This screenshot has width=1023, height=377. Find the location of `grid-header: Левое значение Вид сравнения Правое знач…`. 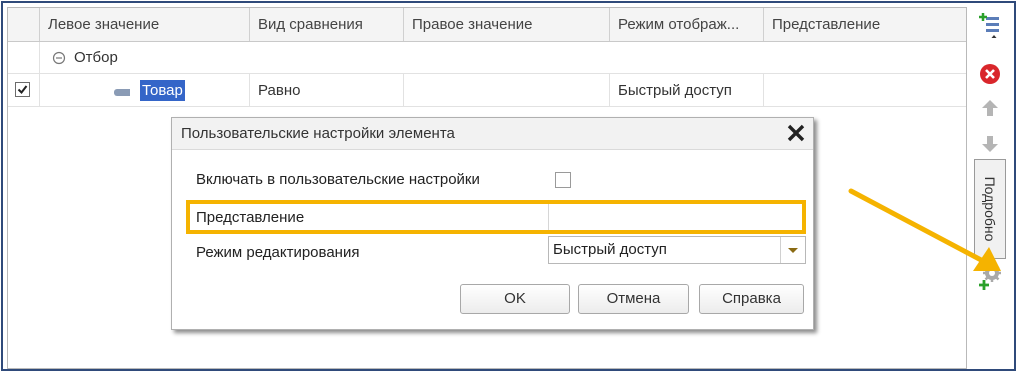

grid-header: Левое значение Вид сравнения Правое знач… is located at coordinates (487, 25).